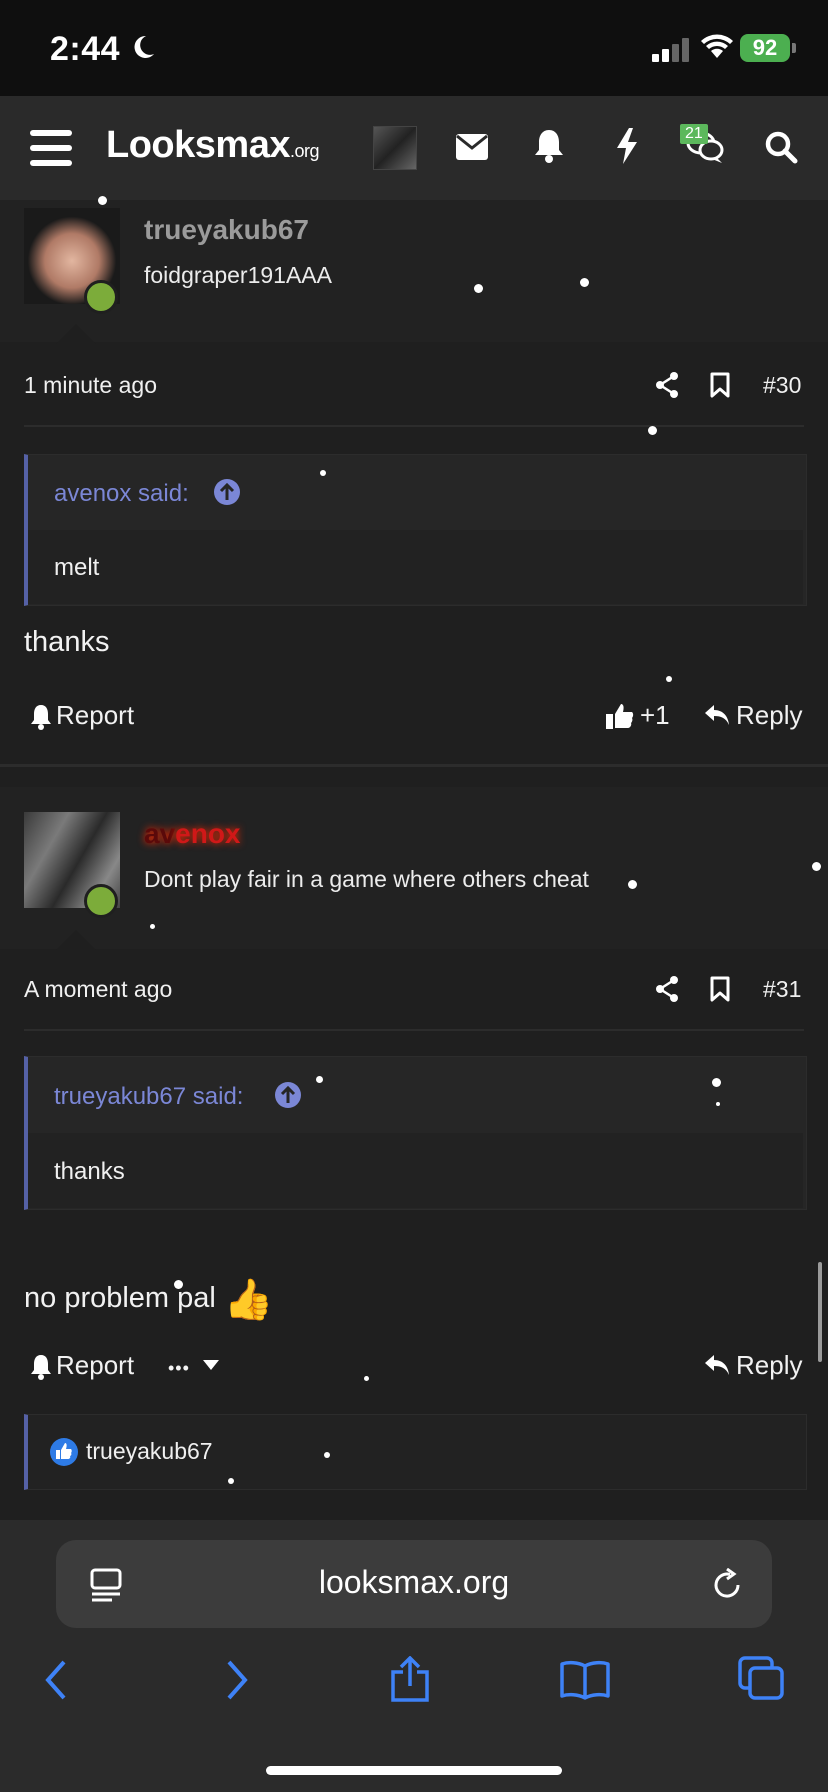 The height and width of the screenshot is (1792, 828). I want to click on chat-count-badge: 21, so click(694, 134).